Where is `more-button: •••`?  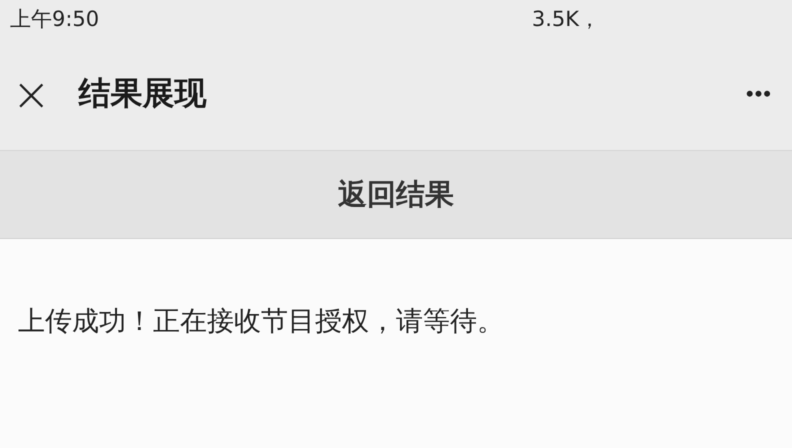 more-button: ••• is located at coordinates (759, 94).